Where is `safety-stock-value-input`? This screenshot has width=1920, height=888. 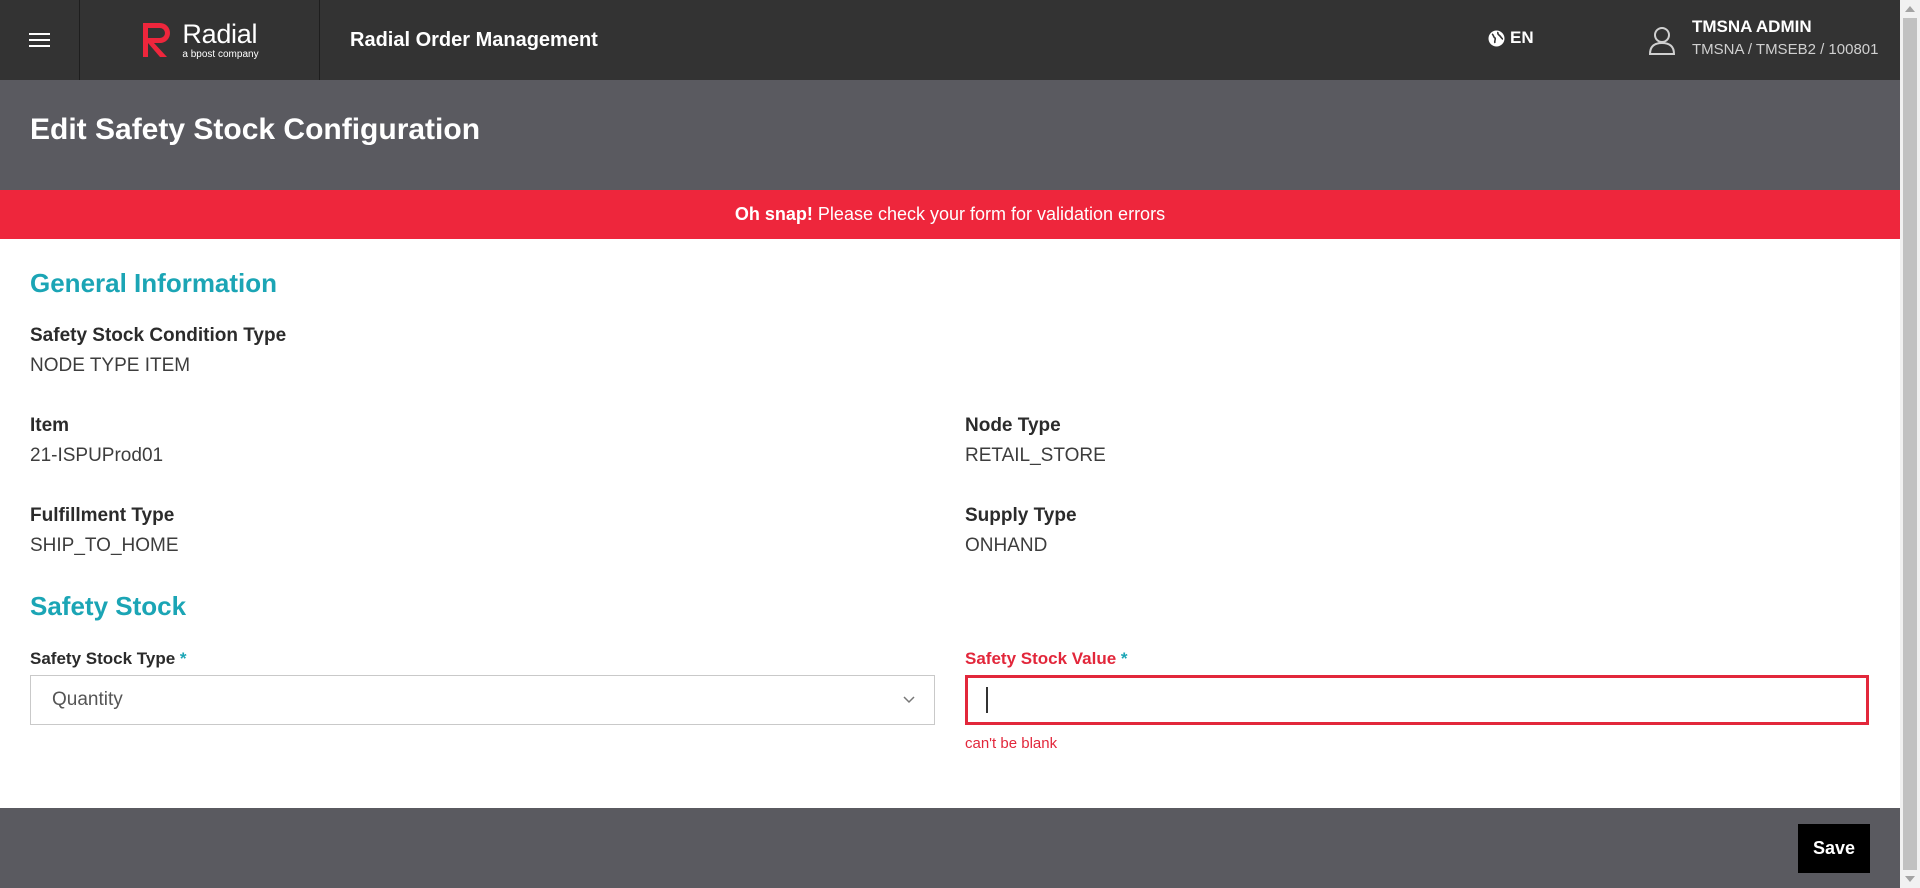
safety-stock-value-input is located at coordinates (1417, 700).